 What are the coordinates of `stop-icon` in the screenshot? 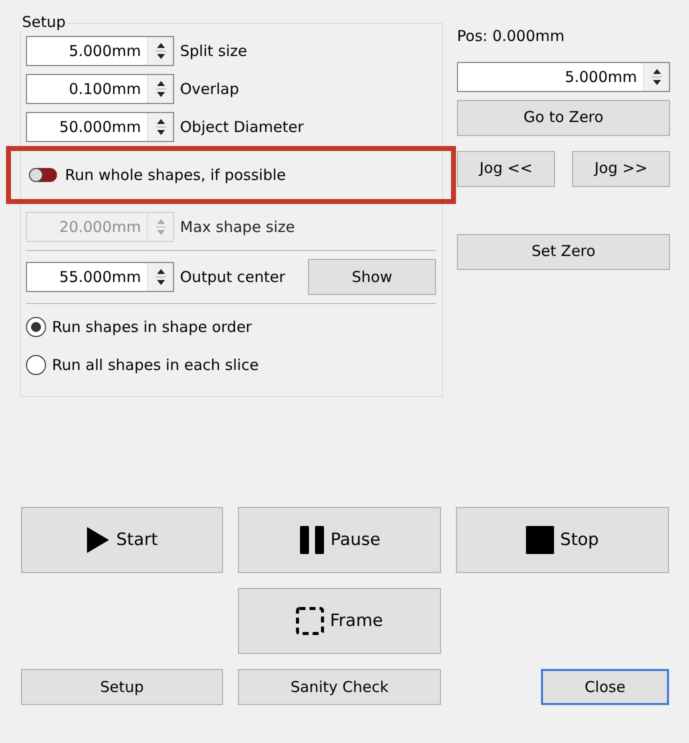 It's located at (540, 540).